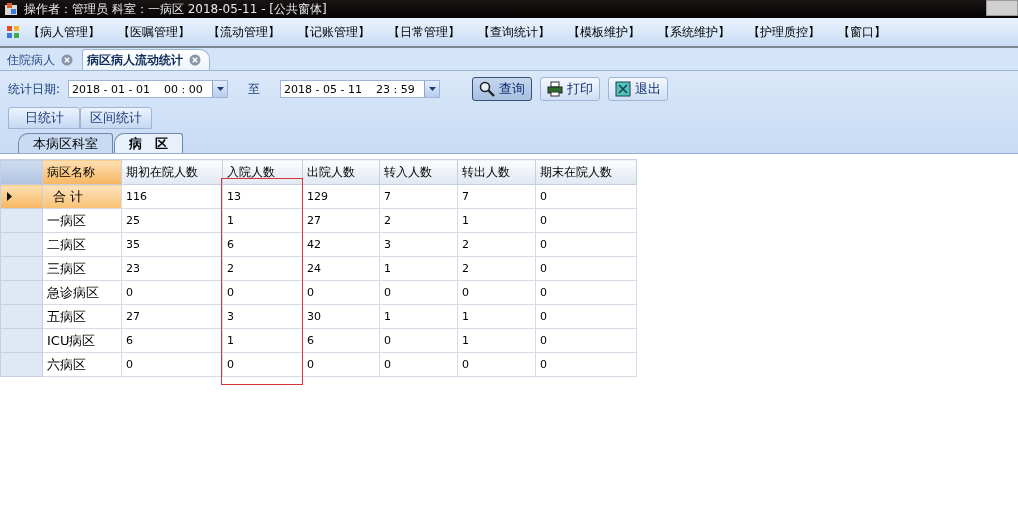 The width and height of the screenshot is (1018, 518). I want to click on date-label: 统计日期:, so click(34, 89).